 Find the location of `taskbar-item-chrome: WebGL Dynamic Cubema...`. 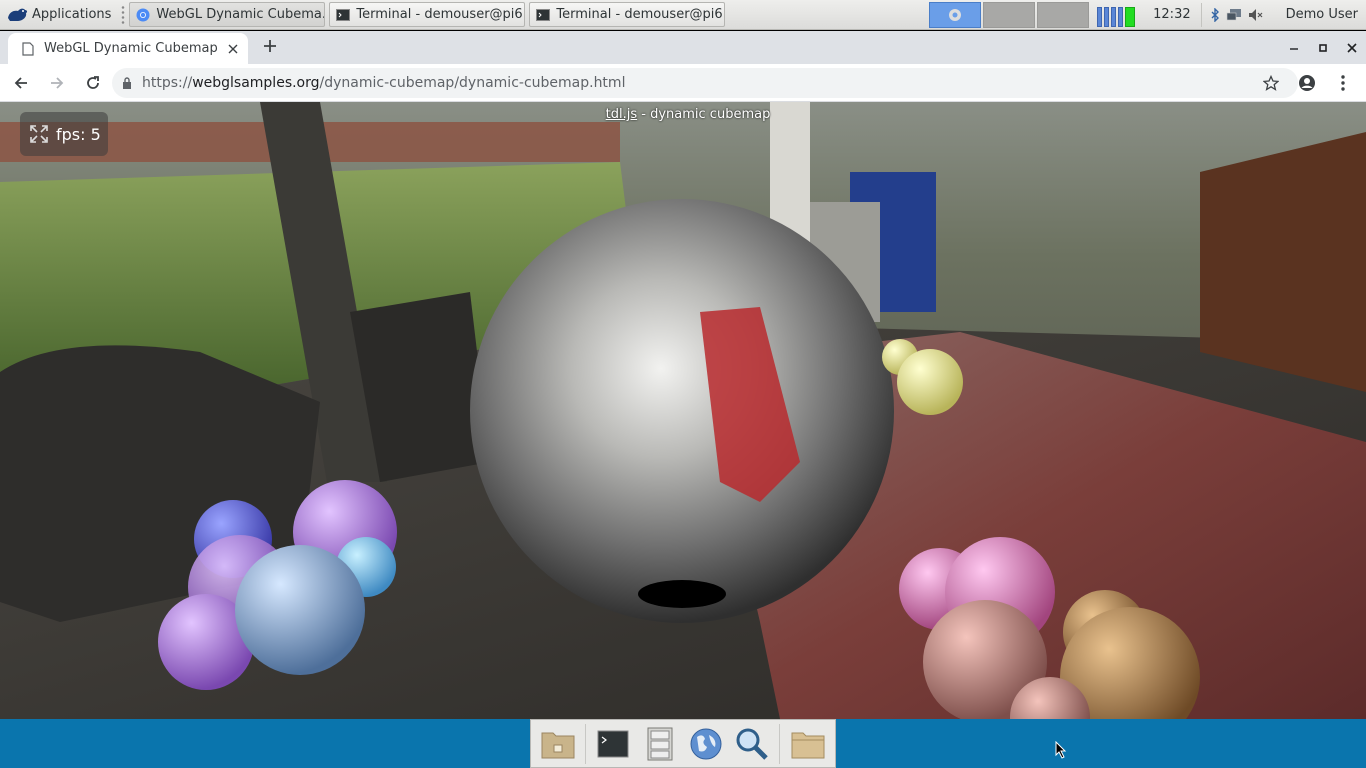

taskbar-item-chrome: WebGL Dynamic Cubema... is located at coordinates (227, 14).